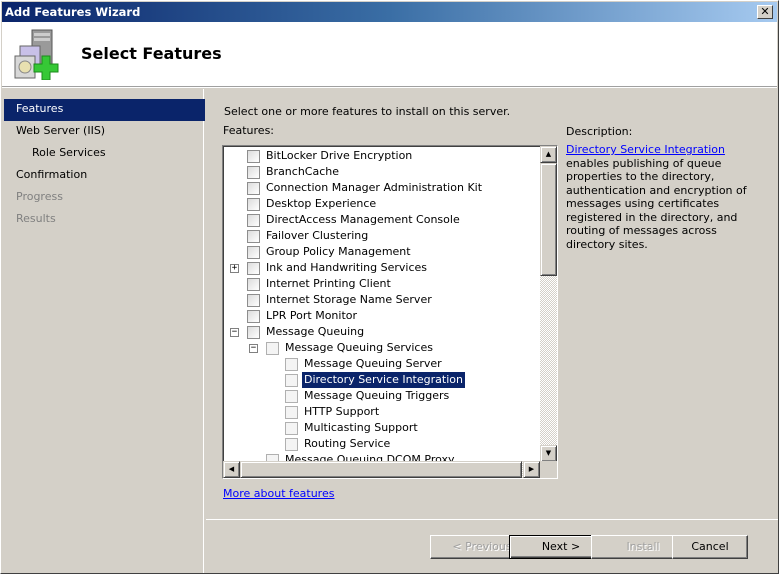 This screenshot has width=779, height=574. I want to click on sidebar-item-confirmation: Confirmation, so click(104, 176).